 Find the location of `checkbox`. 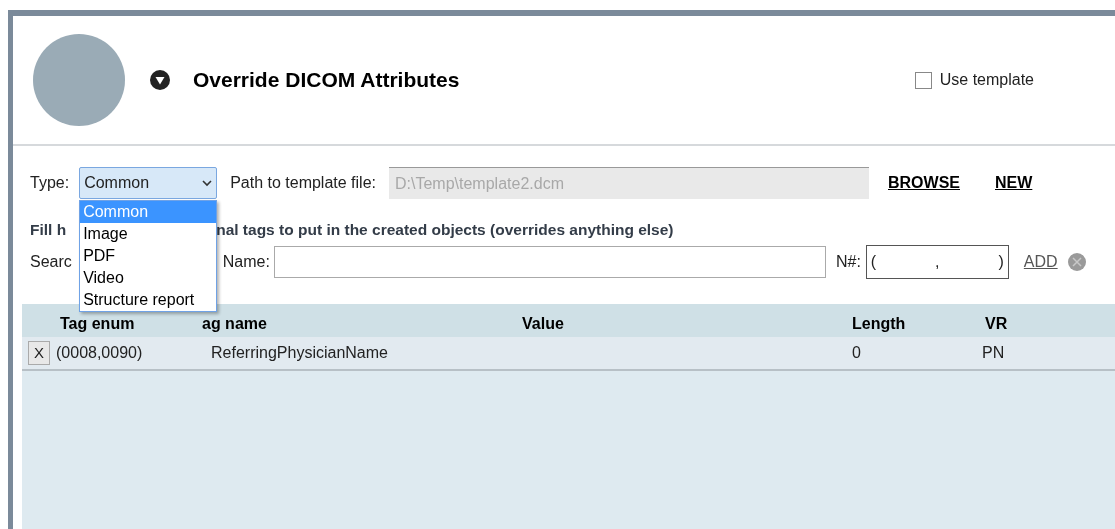

checkbox is located at coordinates (923, 80).